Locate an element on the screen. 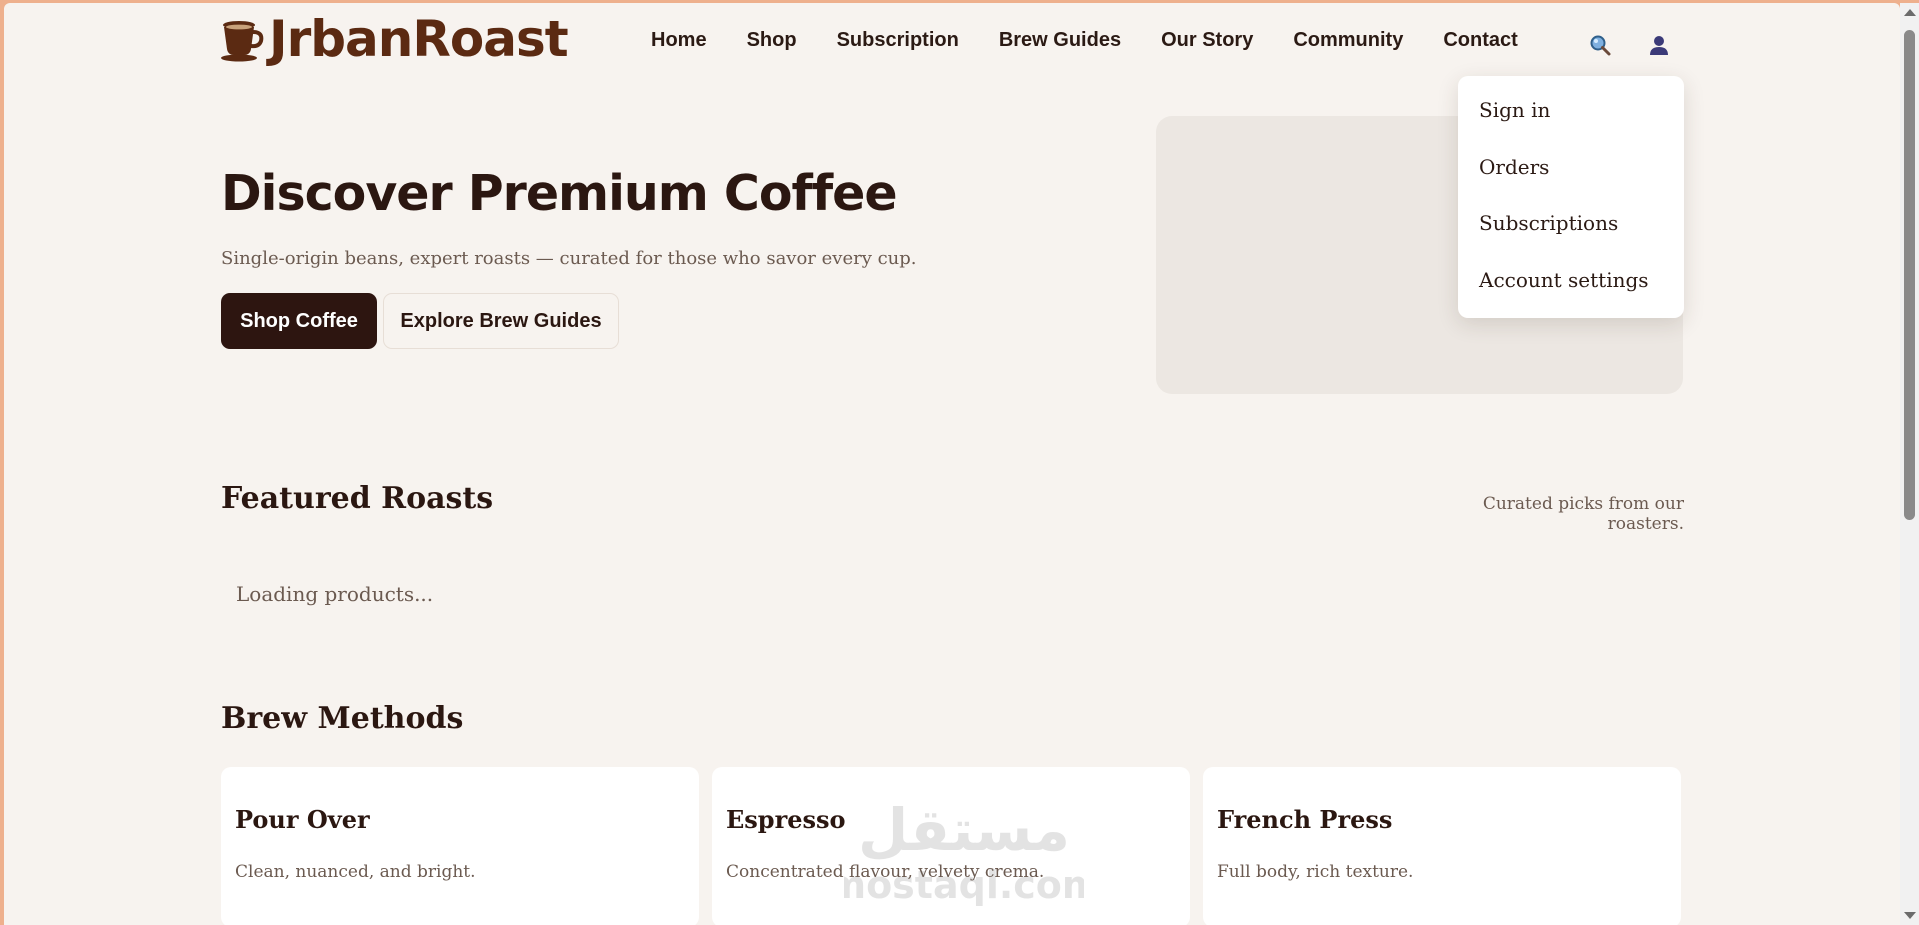  brew-card-french-press: French Press Full body, rich texture. is located at coordinates (1442, 846).